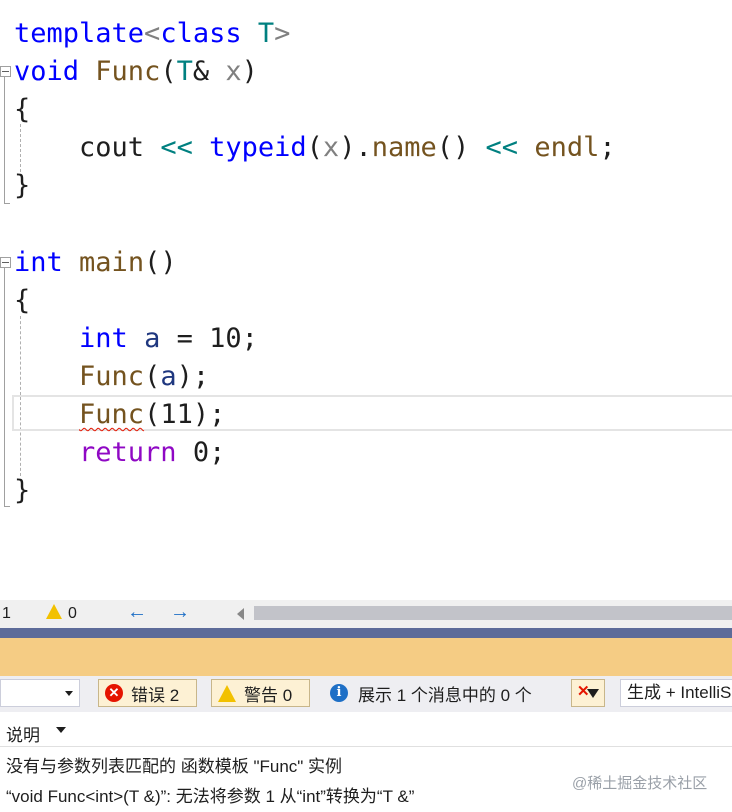  I want to click on number-11: 11, so click(176, 414).